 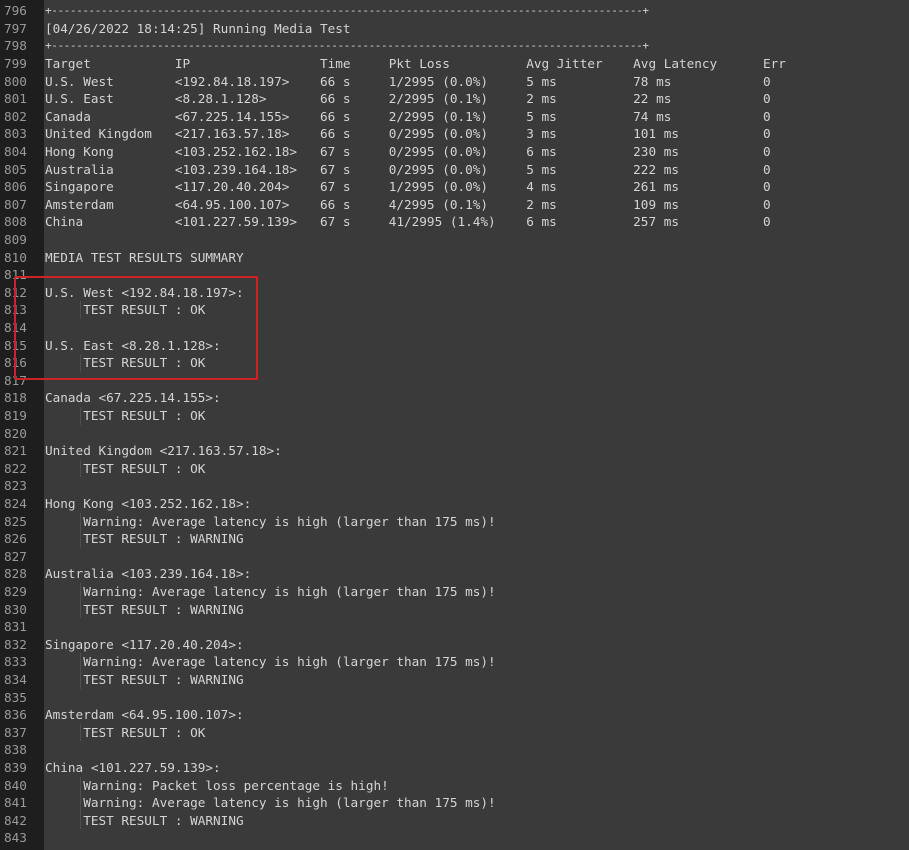 What do you see at coordinates (454, 258) in the screenshot?
I see `log-line: 810 MEDIA TEST RESULTS SUMMARY` at bounding box center [454, 258].